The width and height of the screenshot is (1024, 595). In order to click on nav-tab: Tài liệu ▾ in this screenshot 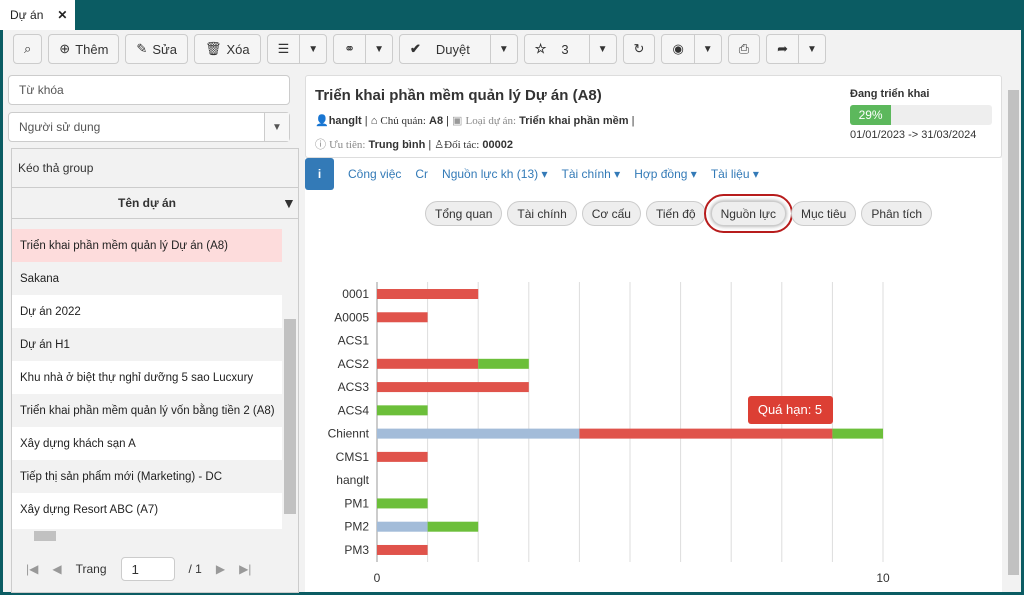, I will do `click(735, 174)`.